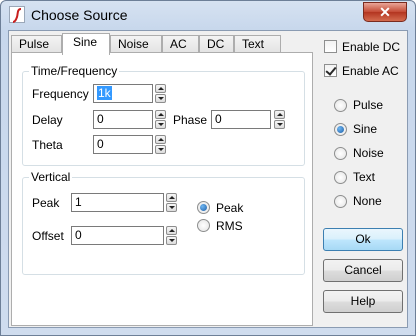 The height and width of the screenshot is (336, 416). Describe the element at coordinates (51, 177) in the screenshot. I see `vertical-title: Vertical` at that location.